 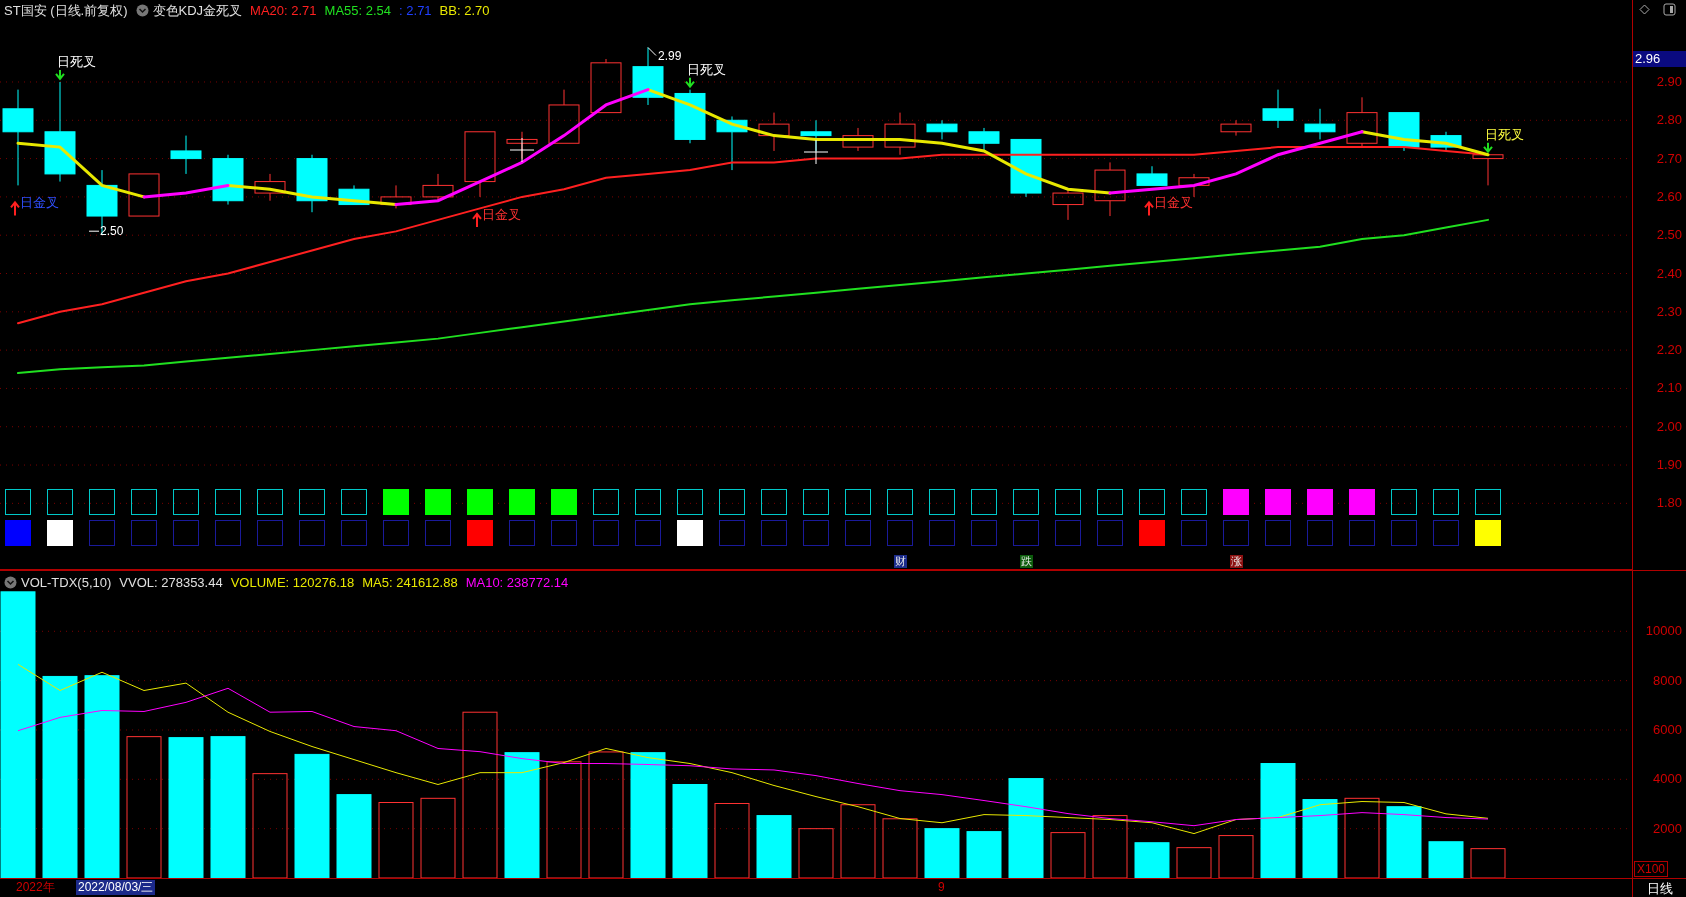 I want to click on signal-note: 财, so click(x=900, y=561).